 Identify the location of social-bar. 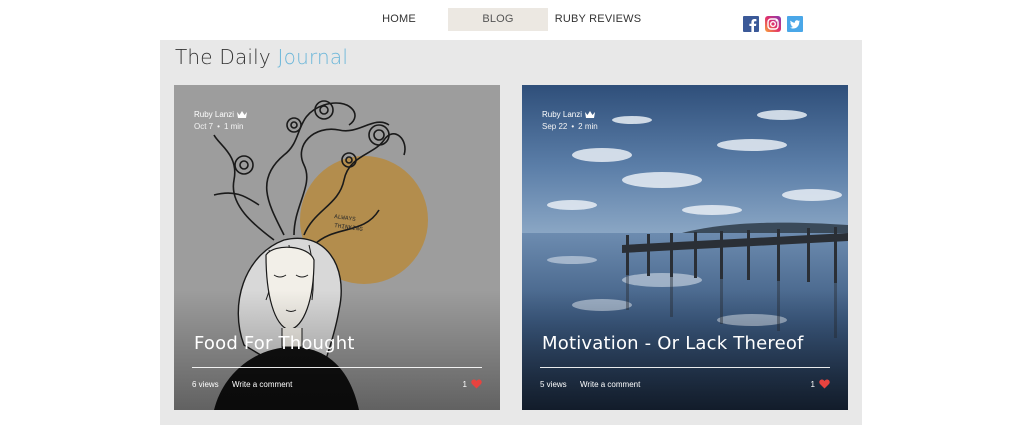
(773, 24).